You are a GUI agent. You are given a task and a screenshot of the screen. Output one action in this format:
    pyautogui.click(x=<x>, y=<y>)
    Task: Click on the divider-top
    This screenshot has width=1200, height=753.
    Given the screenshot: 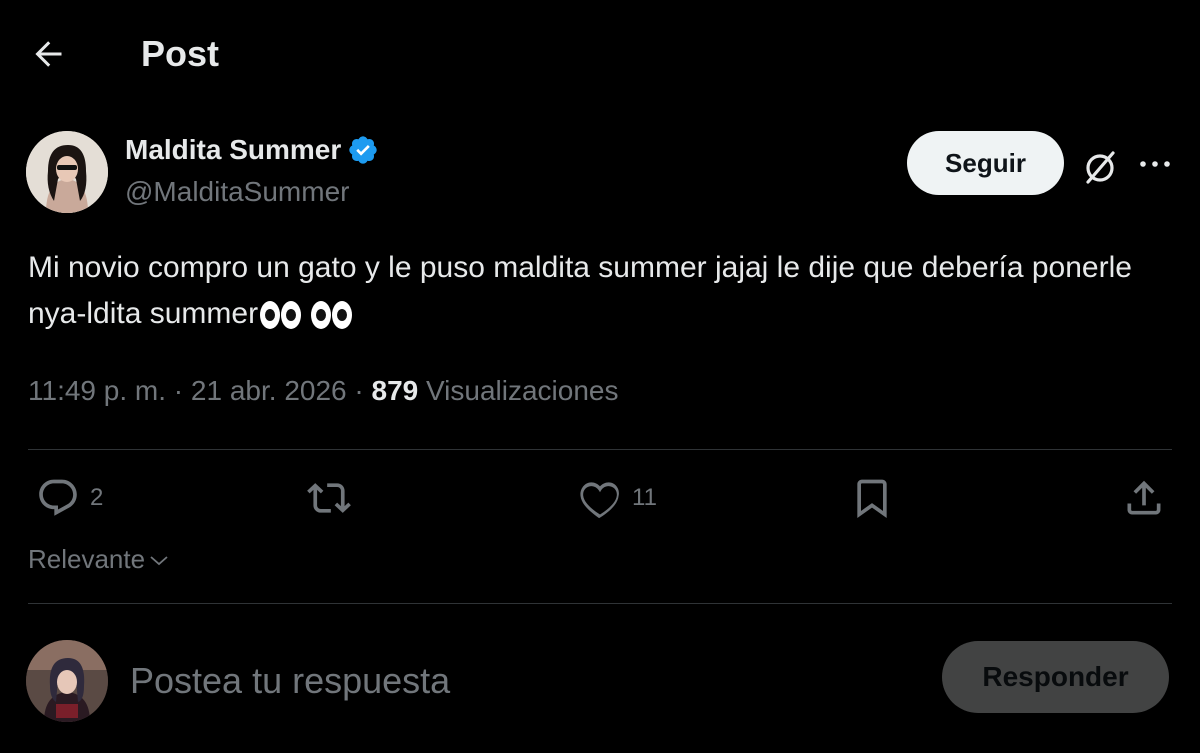 What is the action you would take?
    pyautogui.click(x=600, y=449)
    